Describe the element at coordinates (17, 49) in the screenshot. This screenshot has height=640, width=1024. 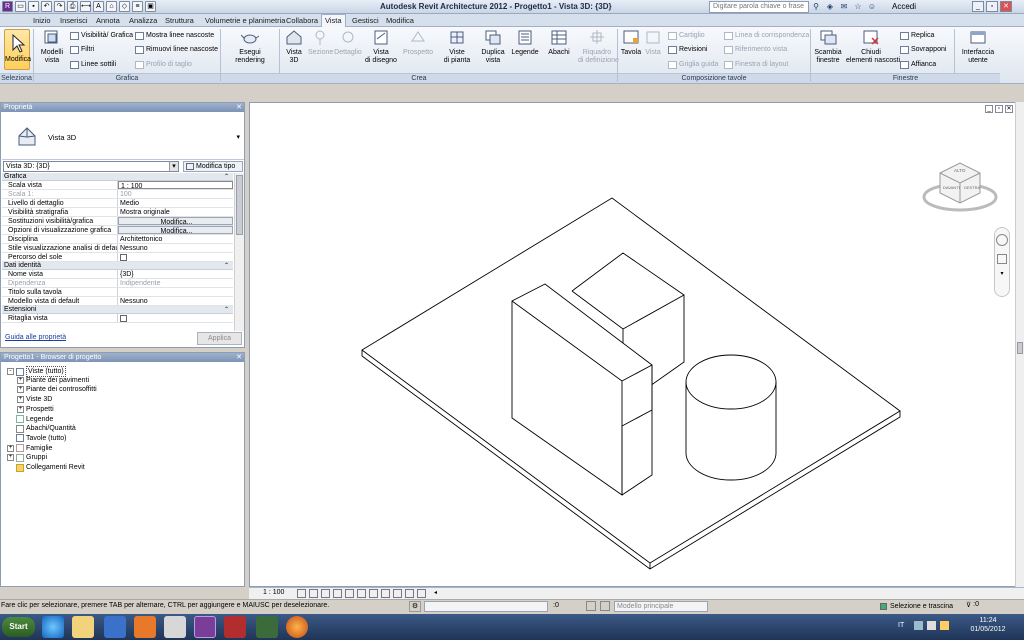
I see `modifica-button: Modifica` at that location.